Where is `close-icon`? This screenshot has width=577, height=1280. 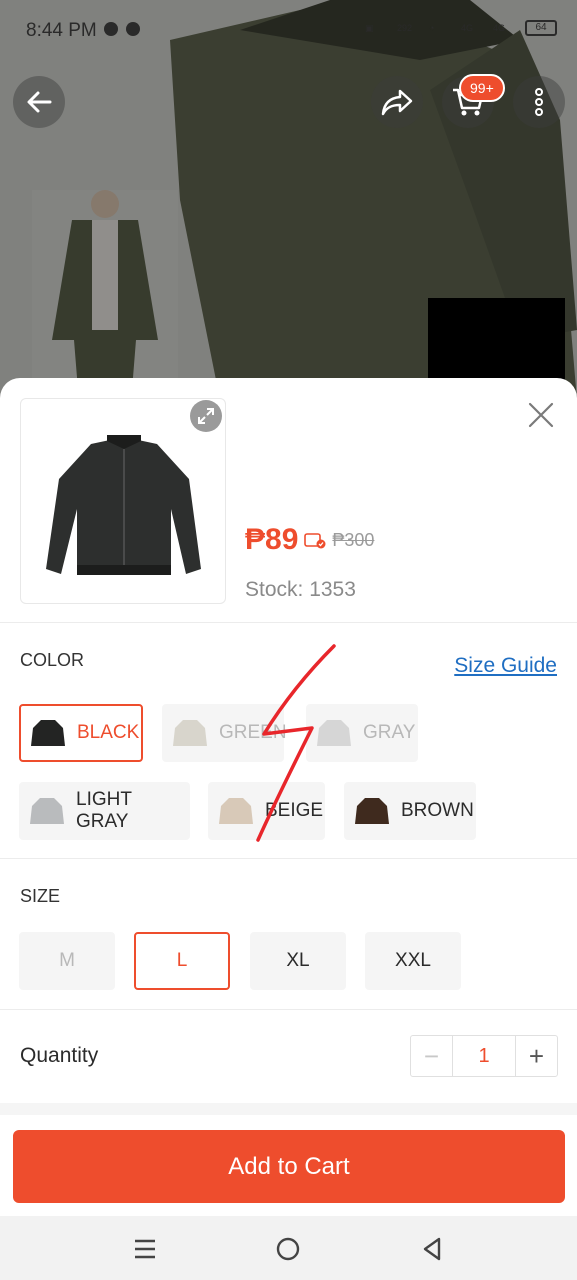 close-icon is located at coordinates (541, 415).